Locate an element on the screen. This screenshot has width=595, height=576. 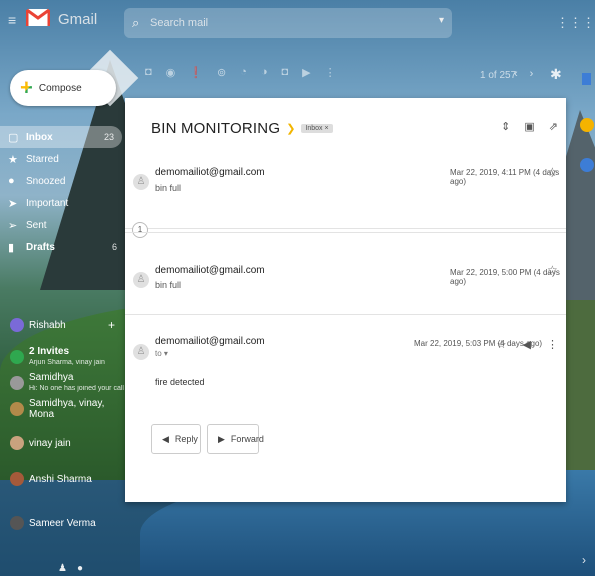
tasks-icon is located at coordinates (587, 165).